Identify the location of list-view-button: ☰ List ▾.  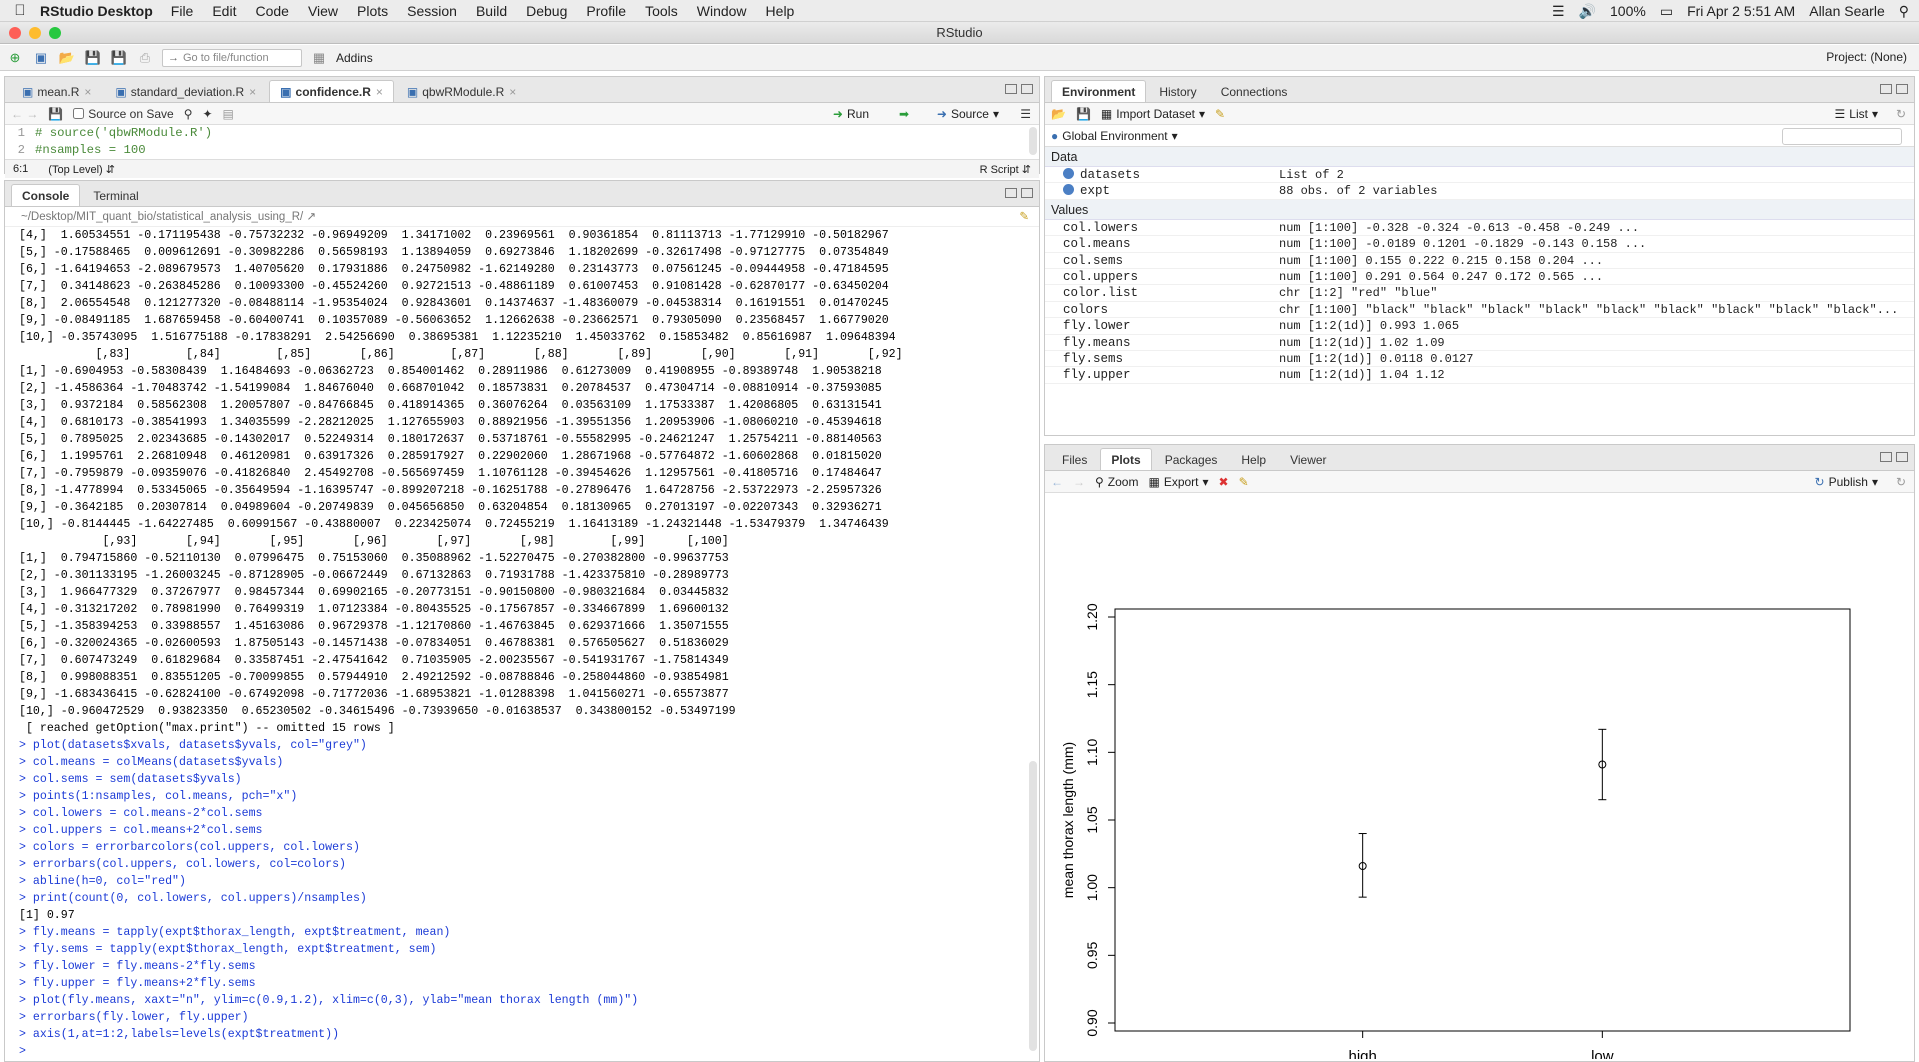
(1856, 114).